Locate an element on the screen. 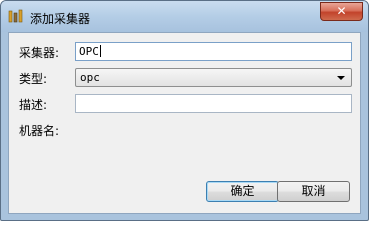 The height and width of the screenshot is (240, 369). window-title: 添加采集器 is located at coordinates (60, 19).